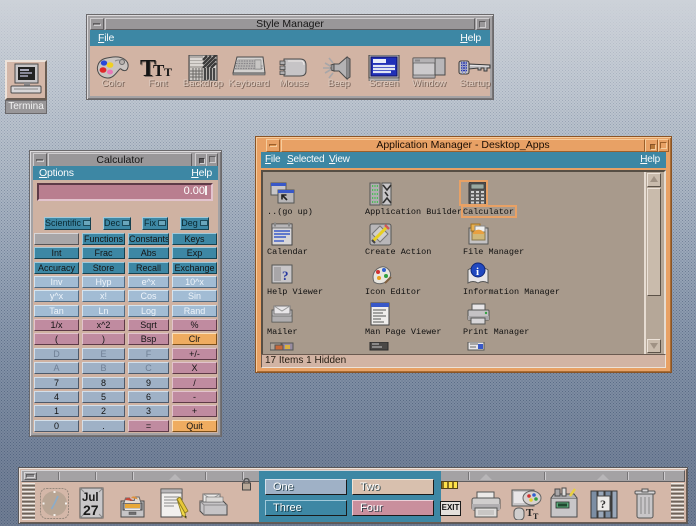 This screenshot has width=696, height=526. What do you see at coordinates (477, 272) in the screenshot?
I see `svg-text: i` at bounding box center [477, 272].